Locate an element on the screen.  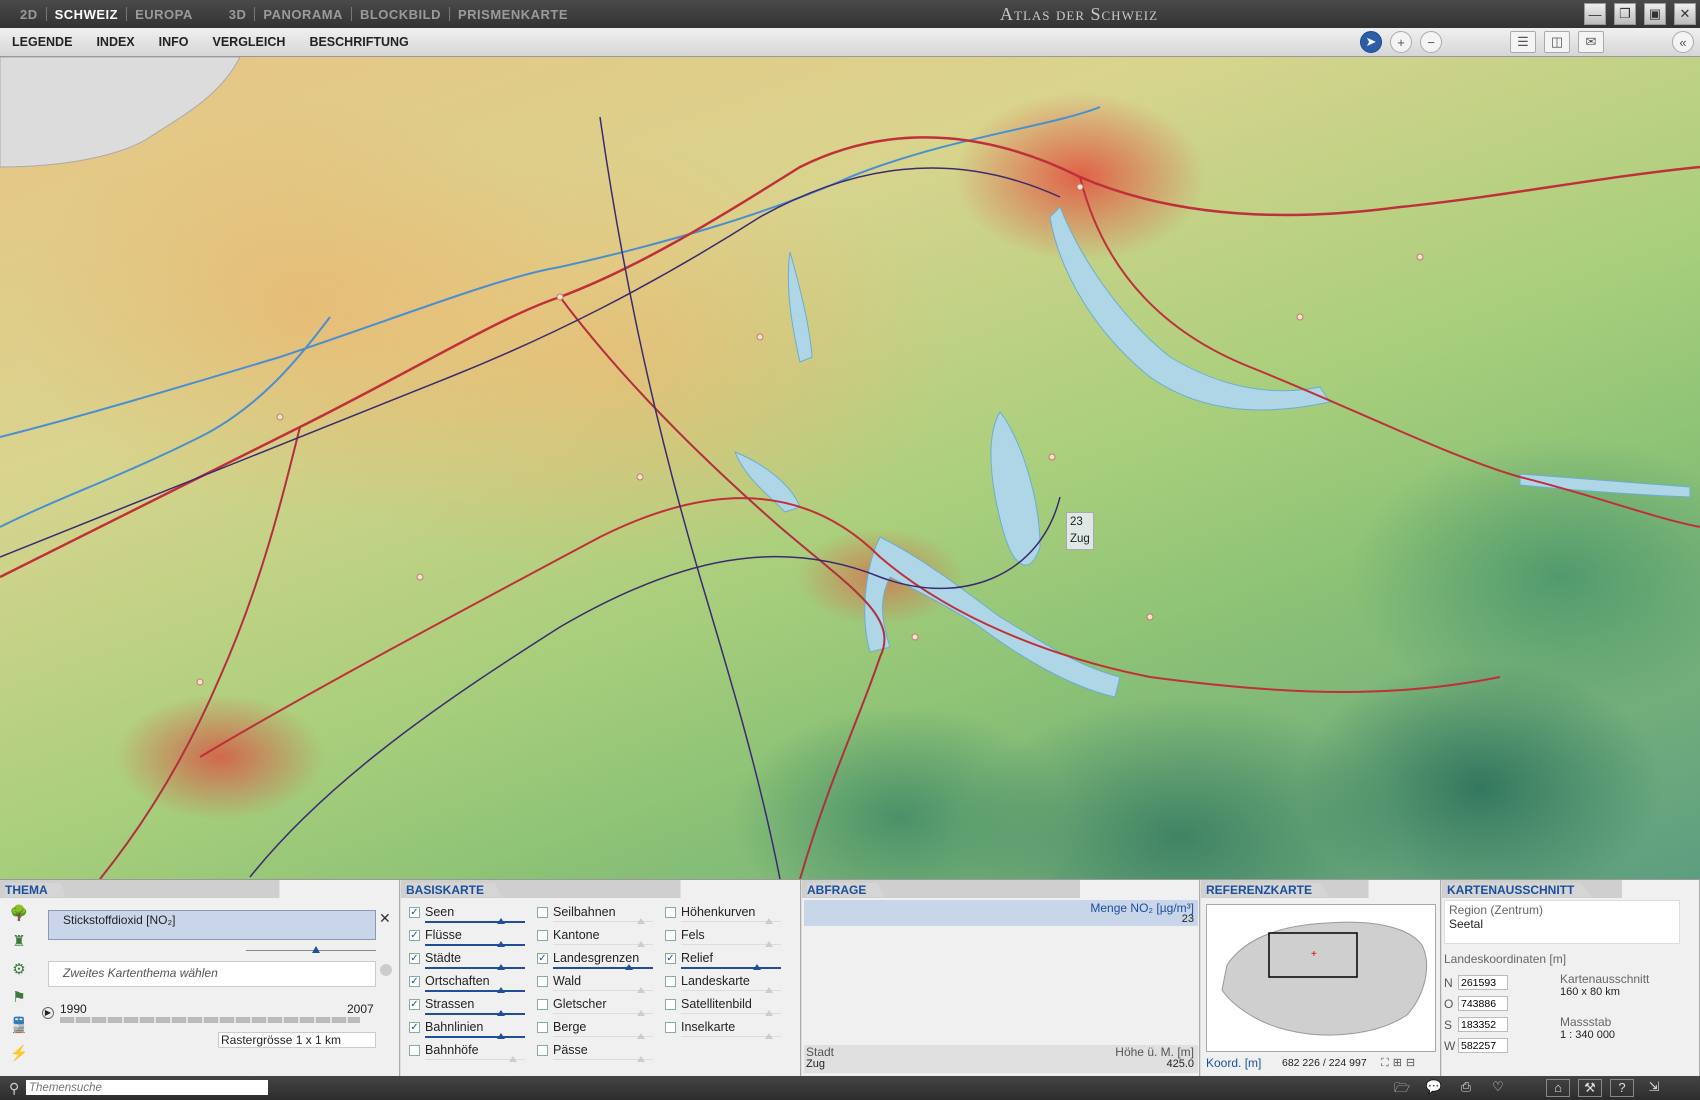
zoom-out-icon: − is located at coordinates (1431, 42).